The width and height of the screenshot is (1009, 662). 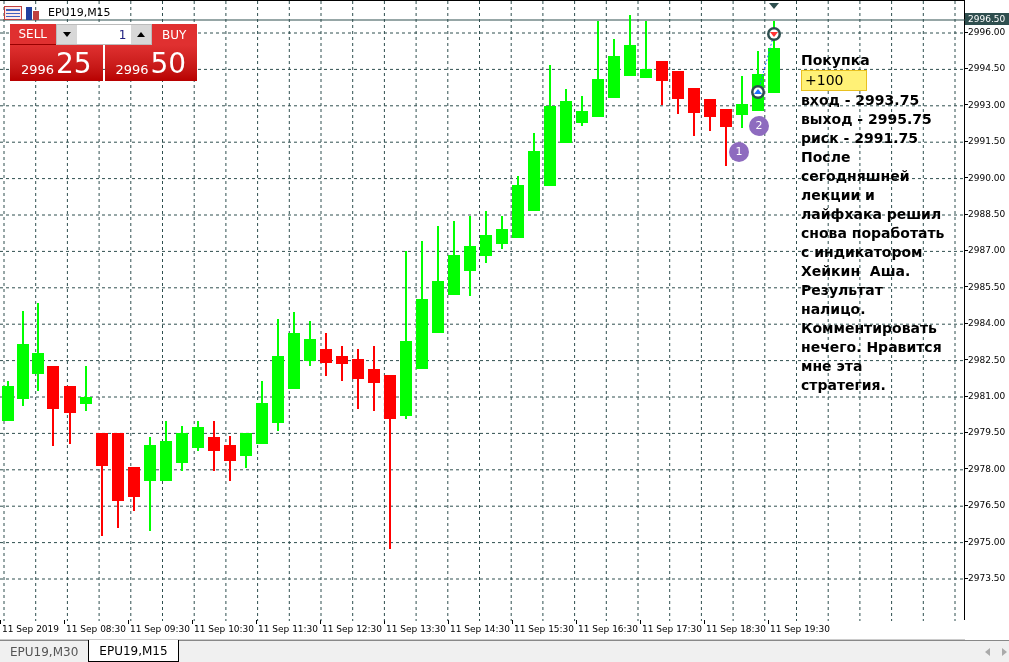 What do you see at coordinates (79, 13) in the screenshot?
I see `chart-symbol: EPU19,M15` at bounding box center [79, 13].